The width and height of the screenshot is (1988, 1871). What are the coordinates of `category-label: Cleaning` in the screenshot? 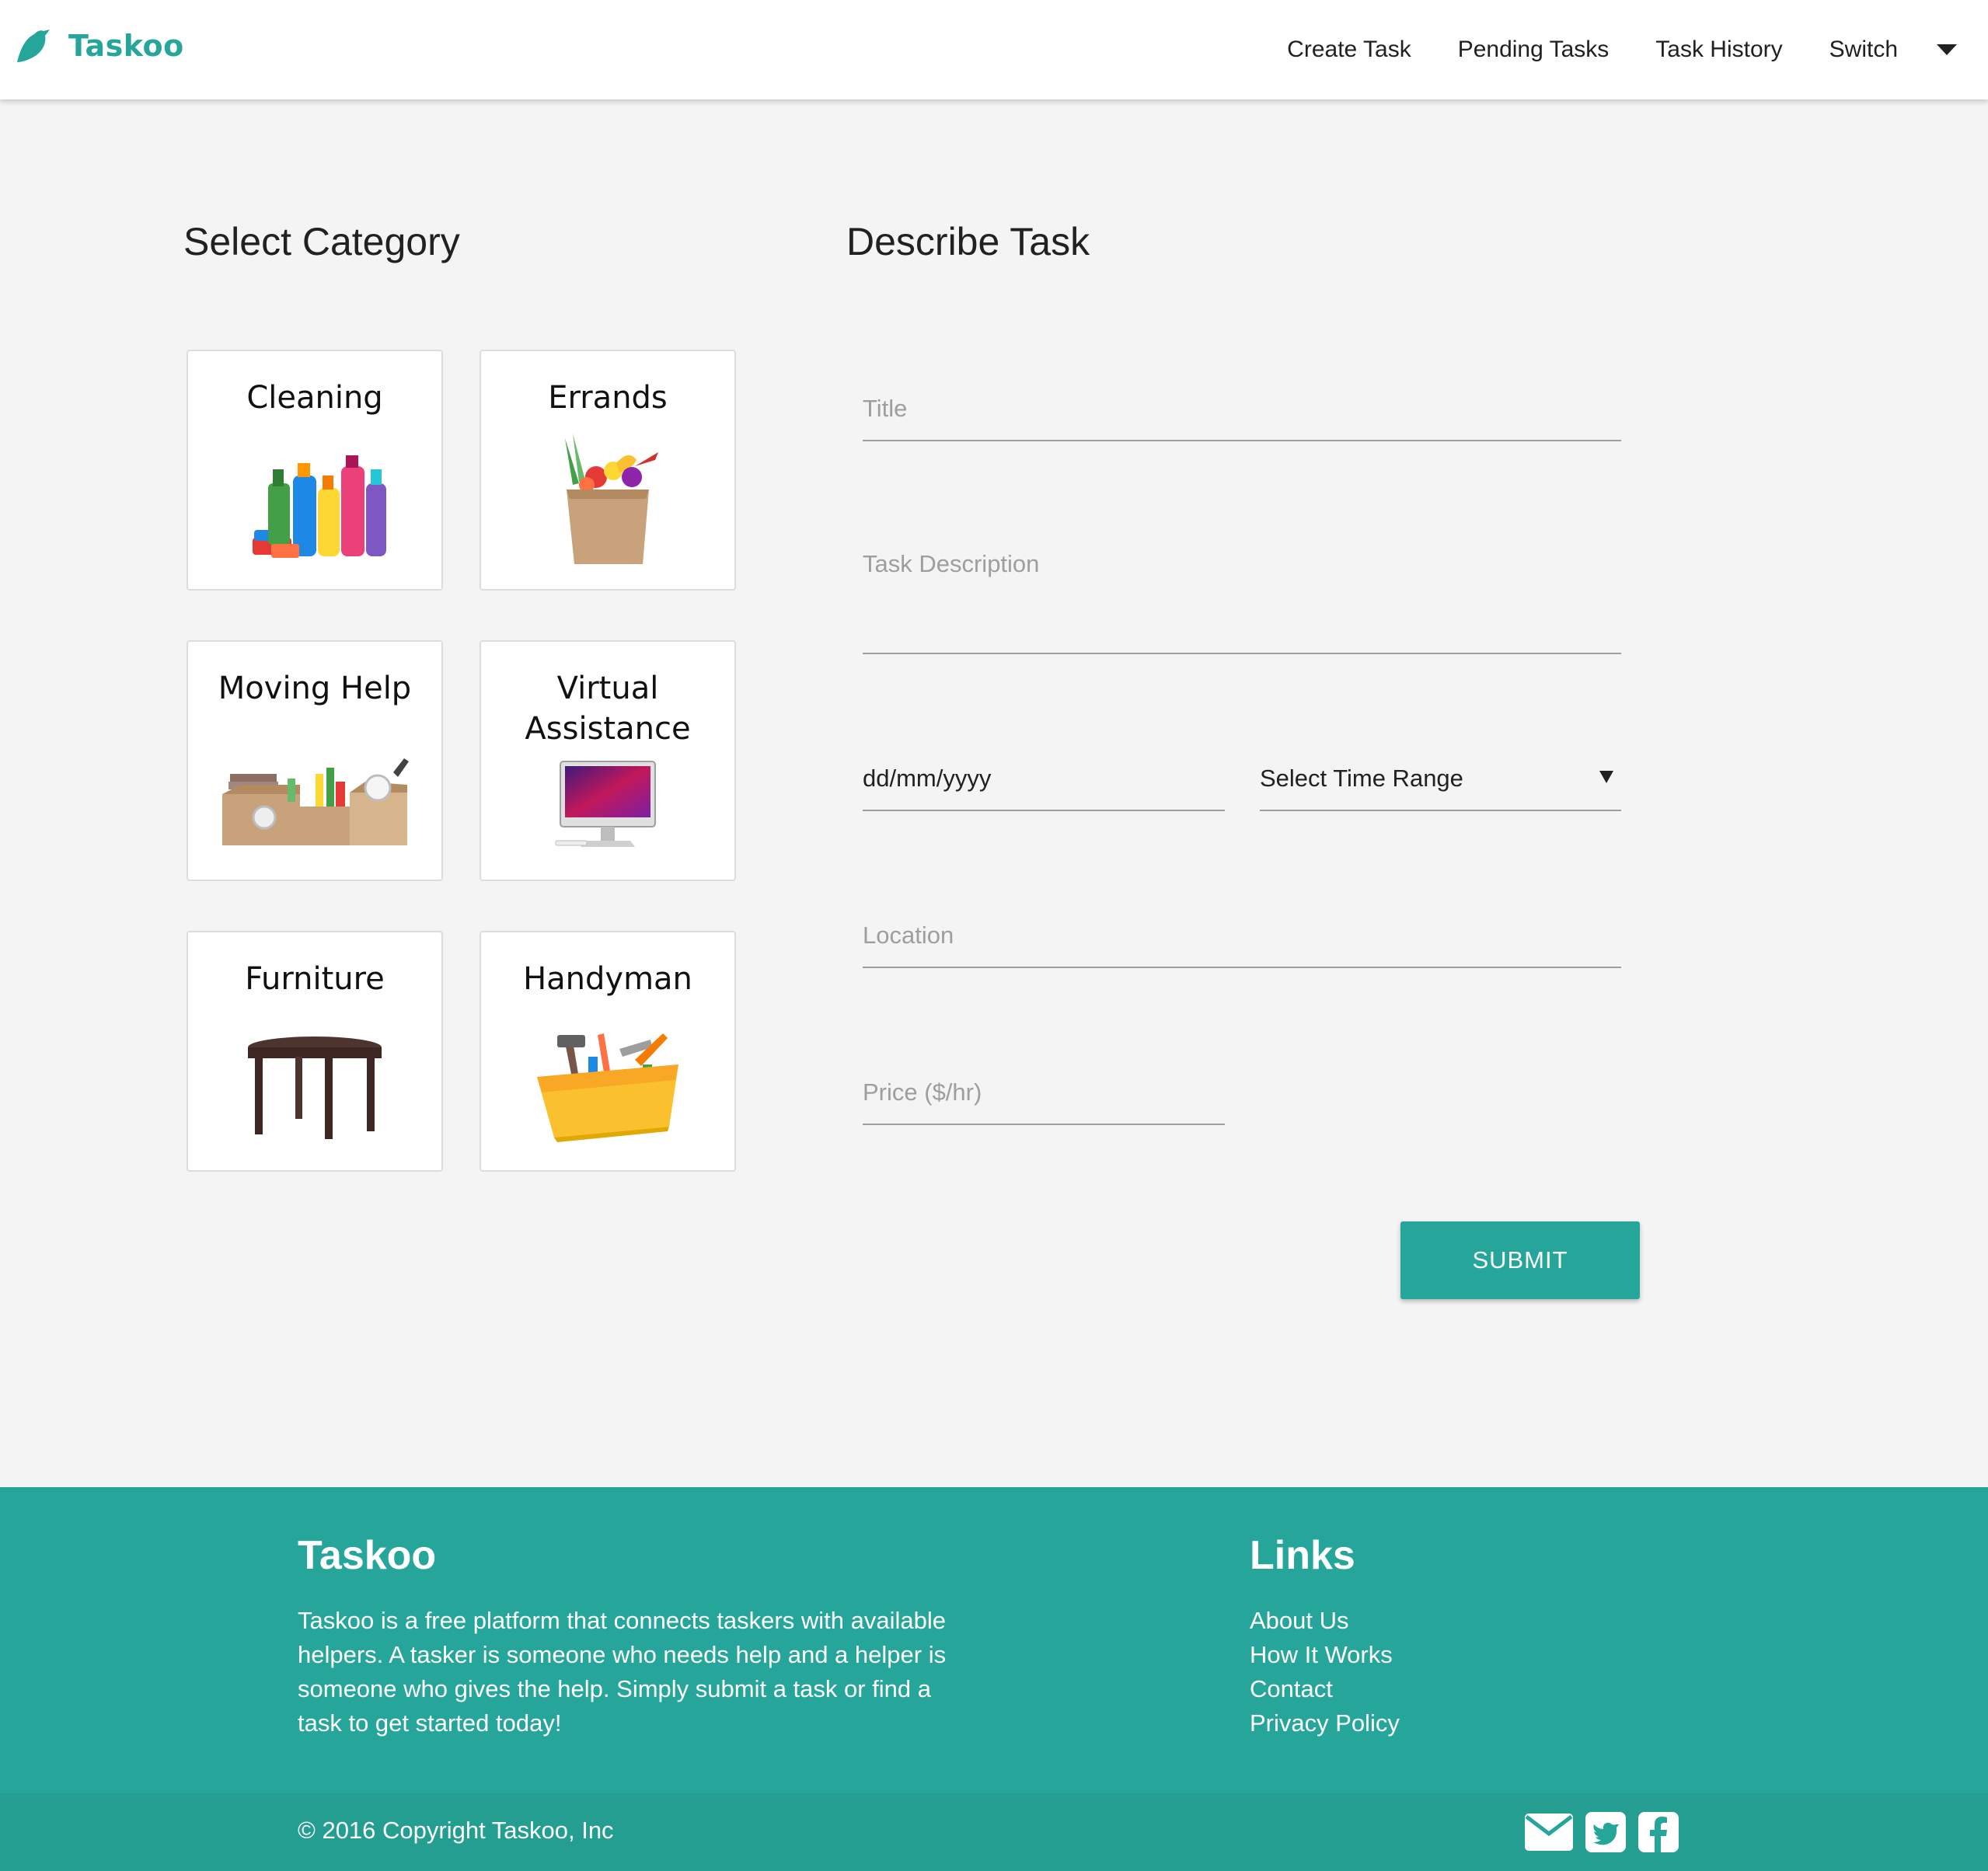 It's located at (314, 398).